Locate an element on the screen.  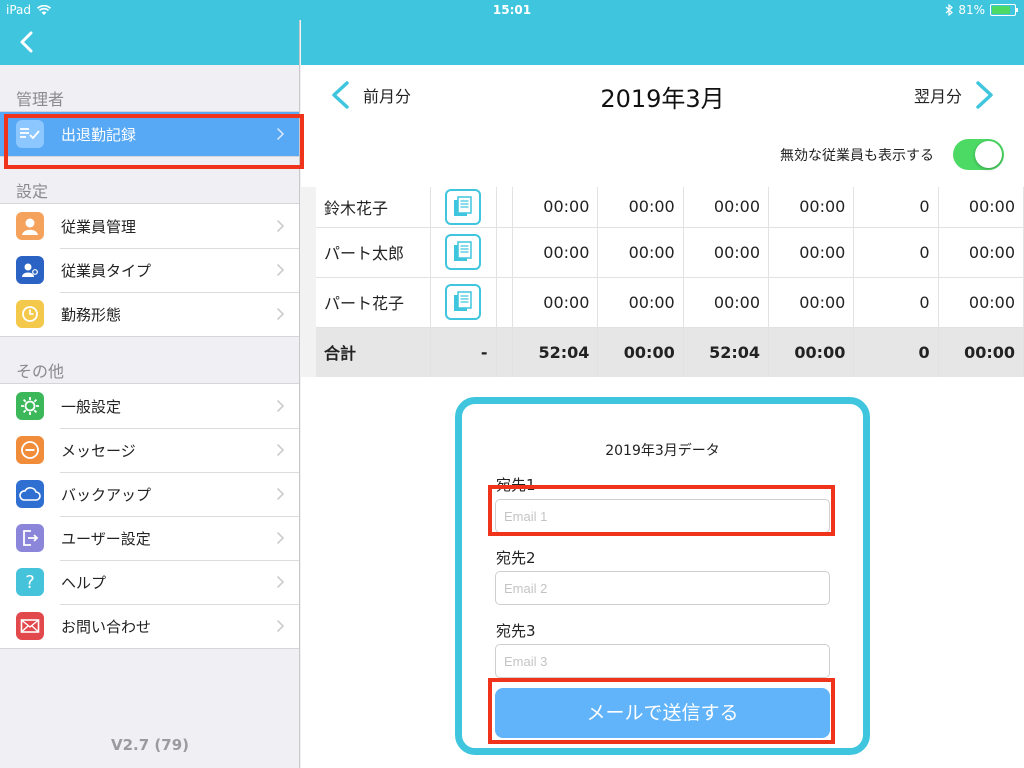
recipient-2-label: 宛先2 is located at coordinates (516, 558).